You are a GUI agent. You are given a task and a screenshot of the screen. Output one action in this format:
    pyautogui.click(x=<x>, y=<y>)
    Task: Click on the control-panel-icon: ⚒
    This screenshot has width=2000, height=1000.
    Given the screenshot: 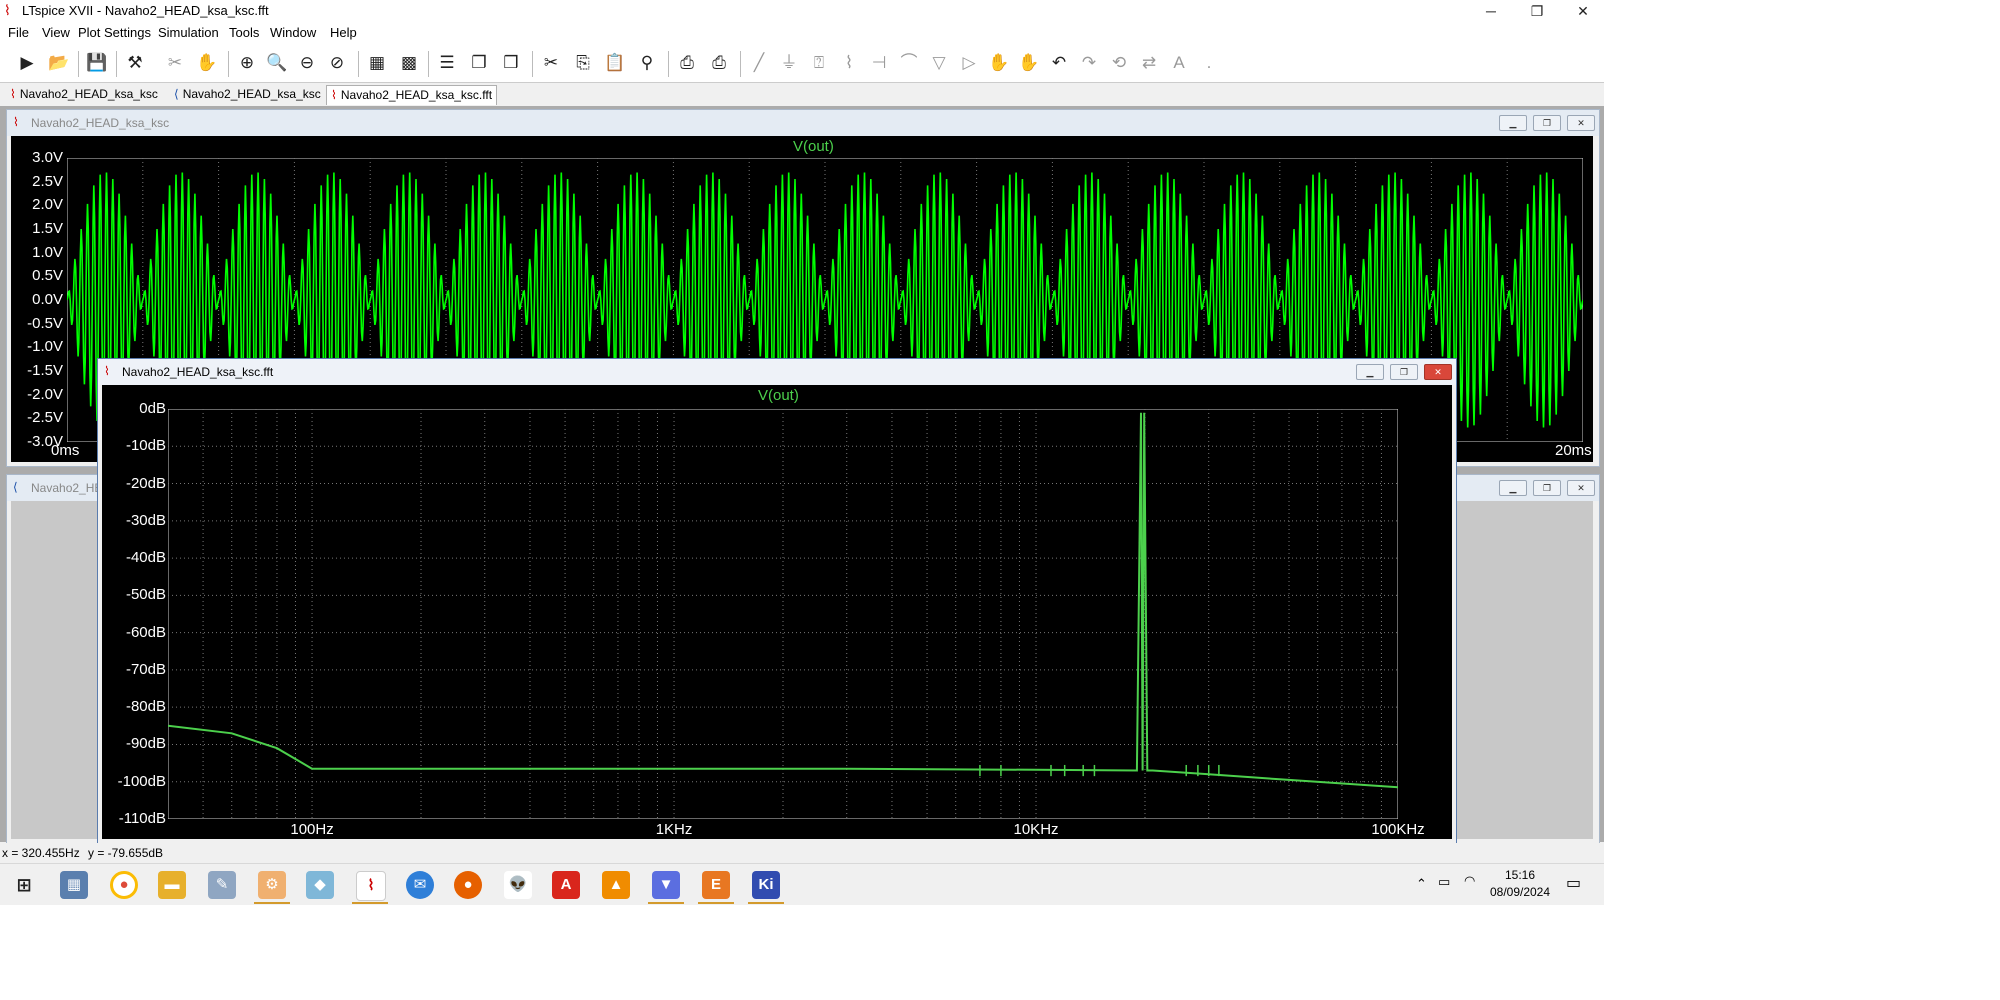 What is the action you would take?
    pyautogui.click(x=135, y=63)
    